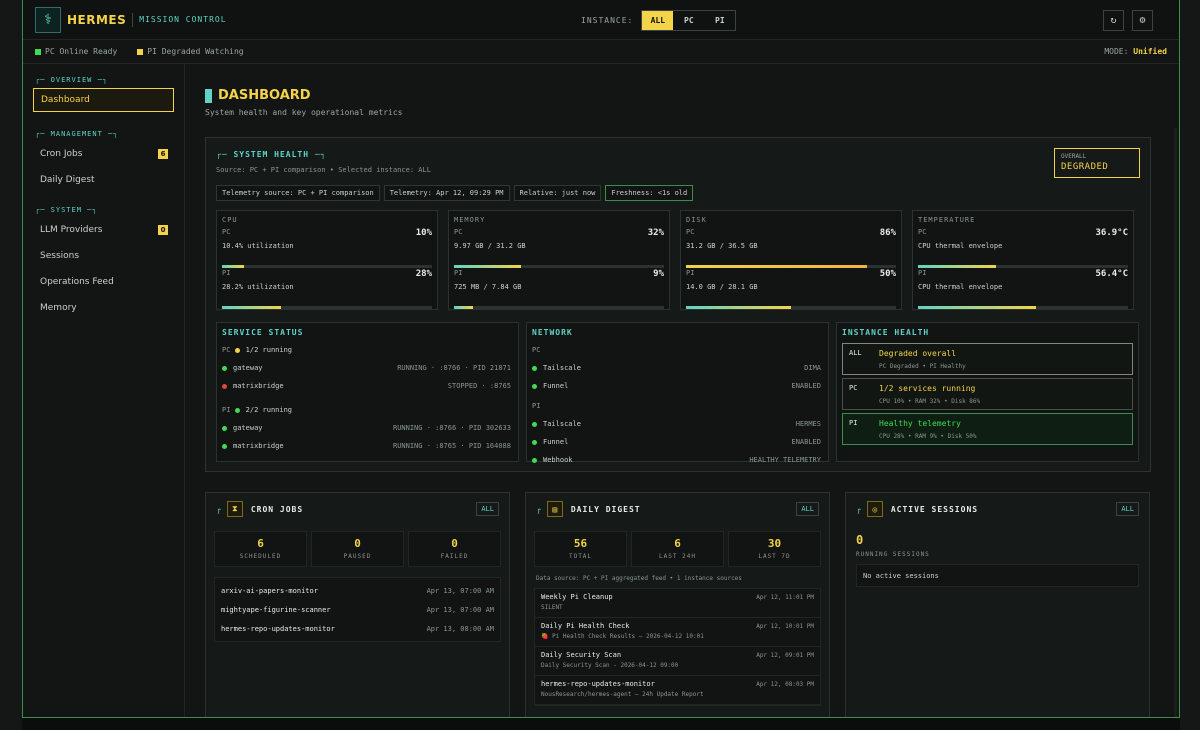 Image resolution: width=1200 pixels, height=730 pixels. What do you see at coordinates (183, 19) in the screenshot?
I see `brand-subtitle: MISSION CONTROL` at bounding box center [183, 19].